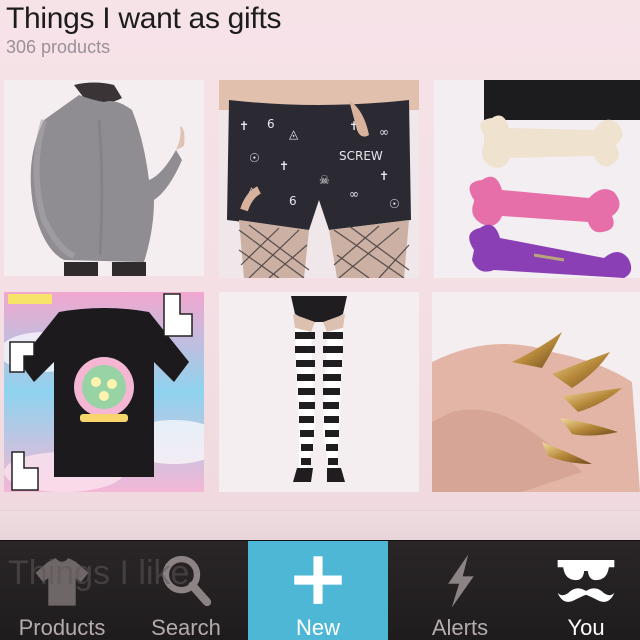 This screenshot has height=640, width=640. I want to click on shorts-image: ✝ 6◬ ✝ ∞☉ ✝SCREW✝ ◬6 ∞ ☉☠, so click(319, 179).